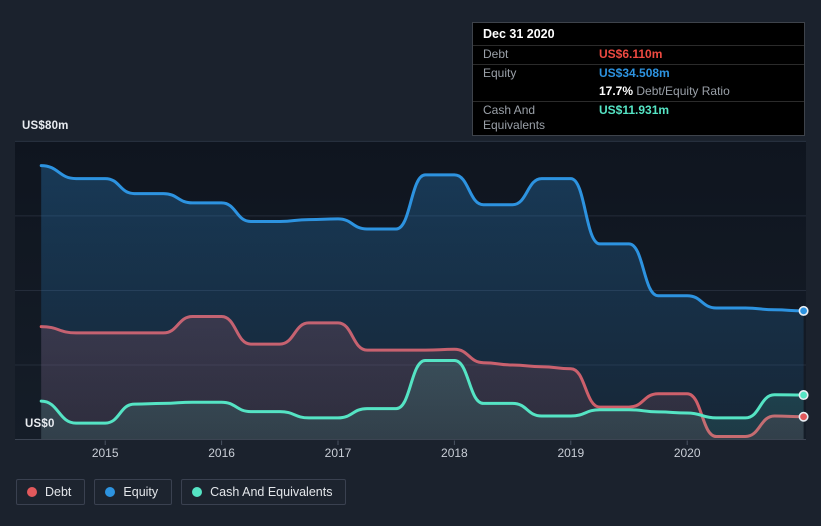 Image resolution: width=821 pixels, height=526 pixels. I want to click on y-axis-top-label: US$80m, so click(45, 126).